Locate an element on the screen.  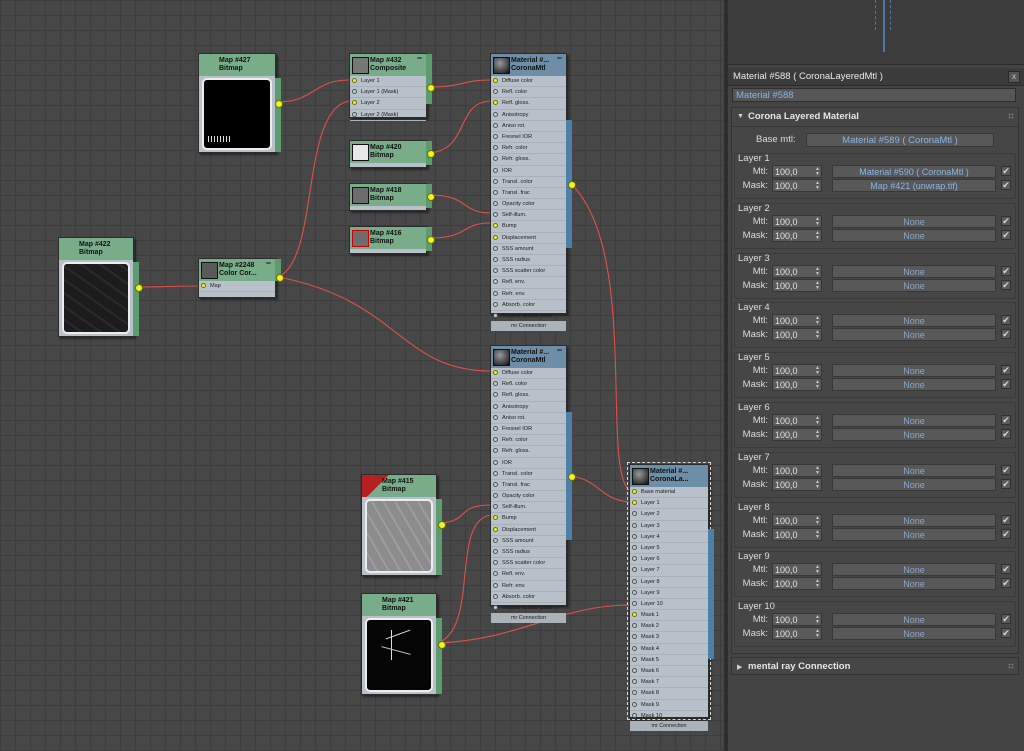
input-socket-row: Layer 5 is located at coordinates (669, 549).